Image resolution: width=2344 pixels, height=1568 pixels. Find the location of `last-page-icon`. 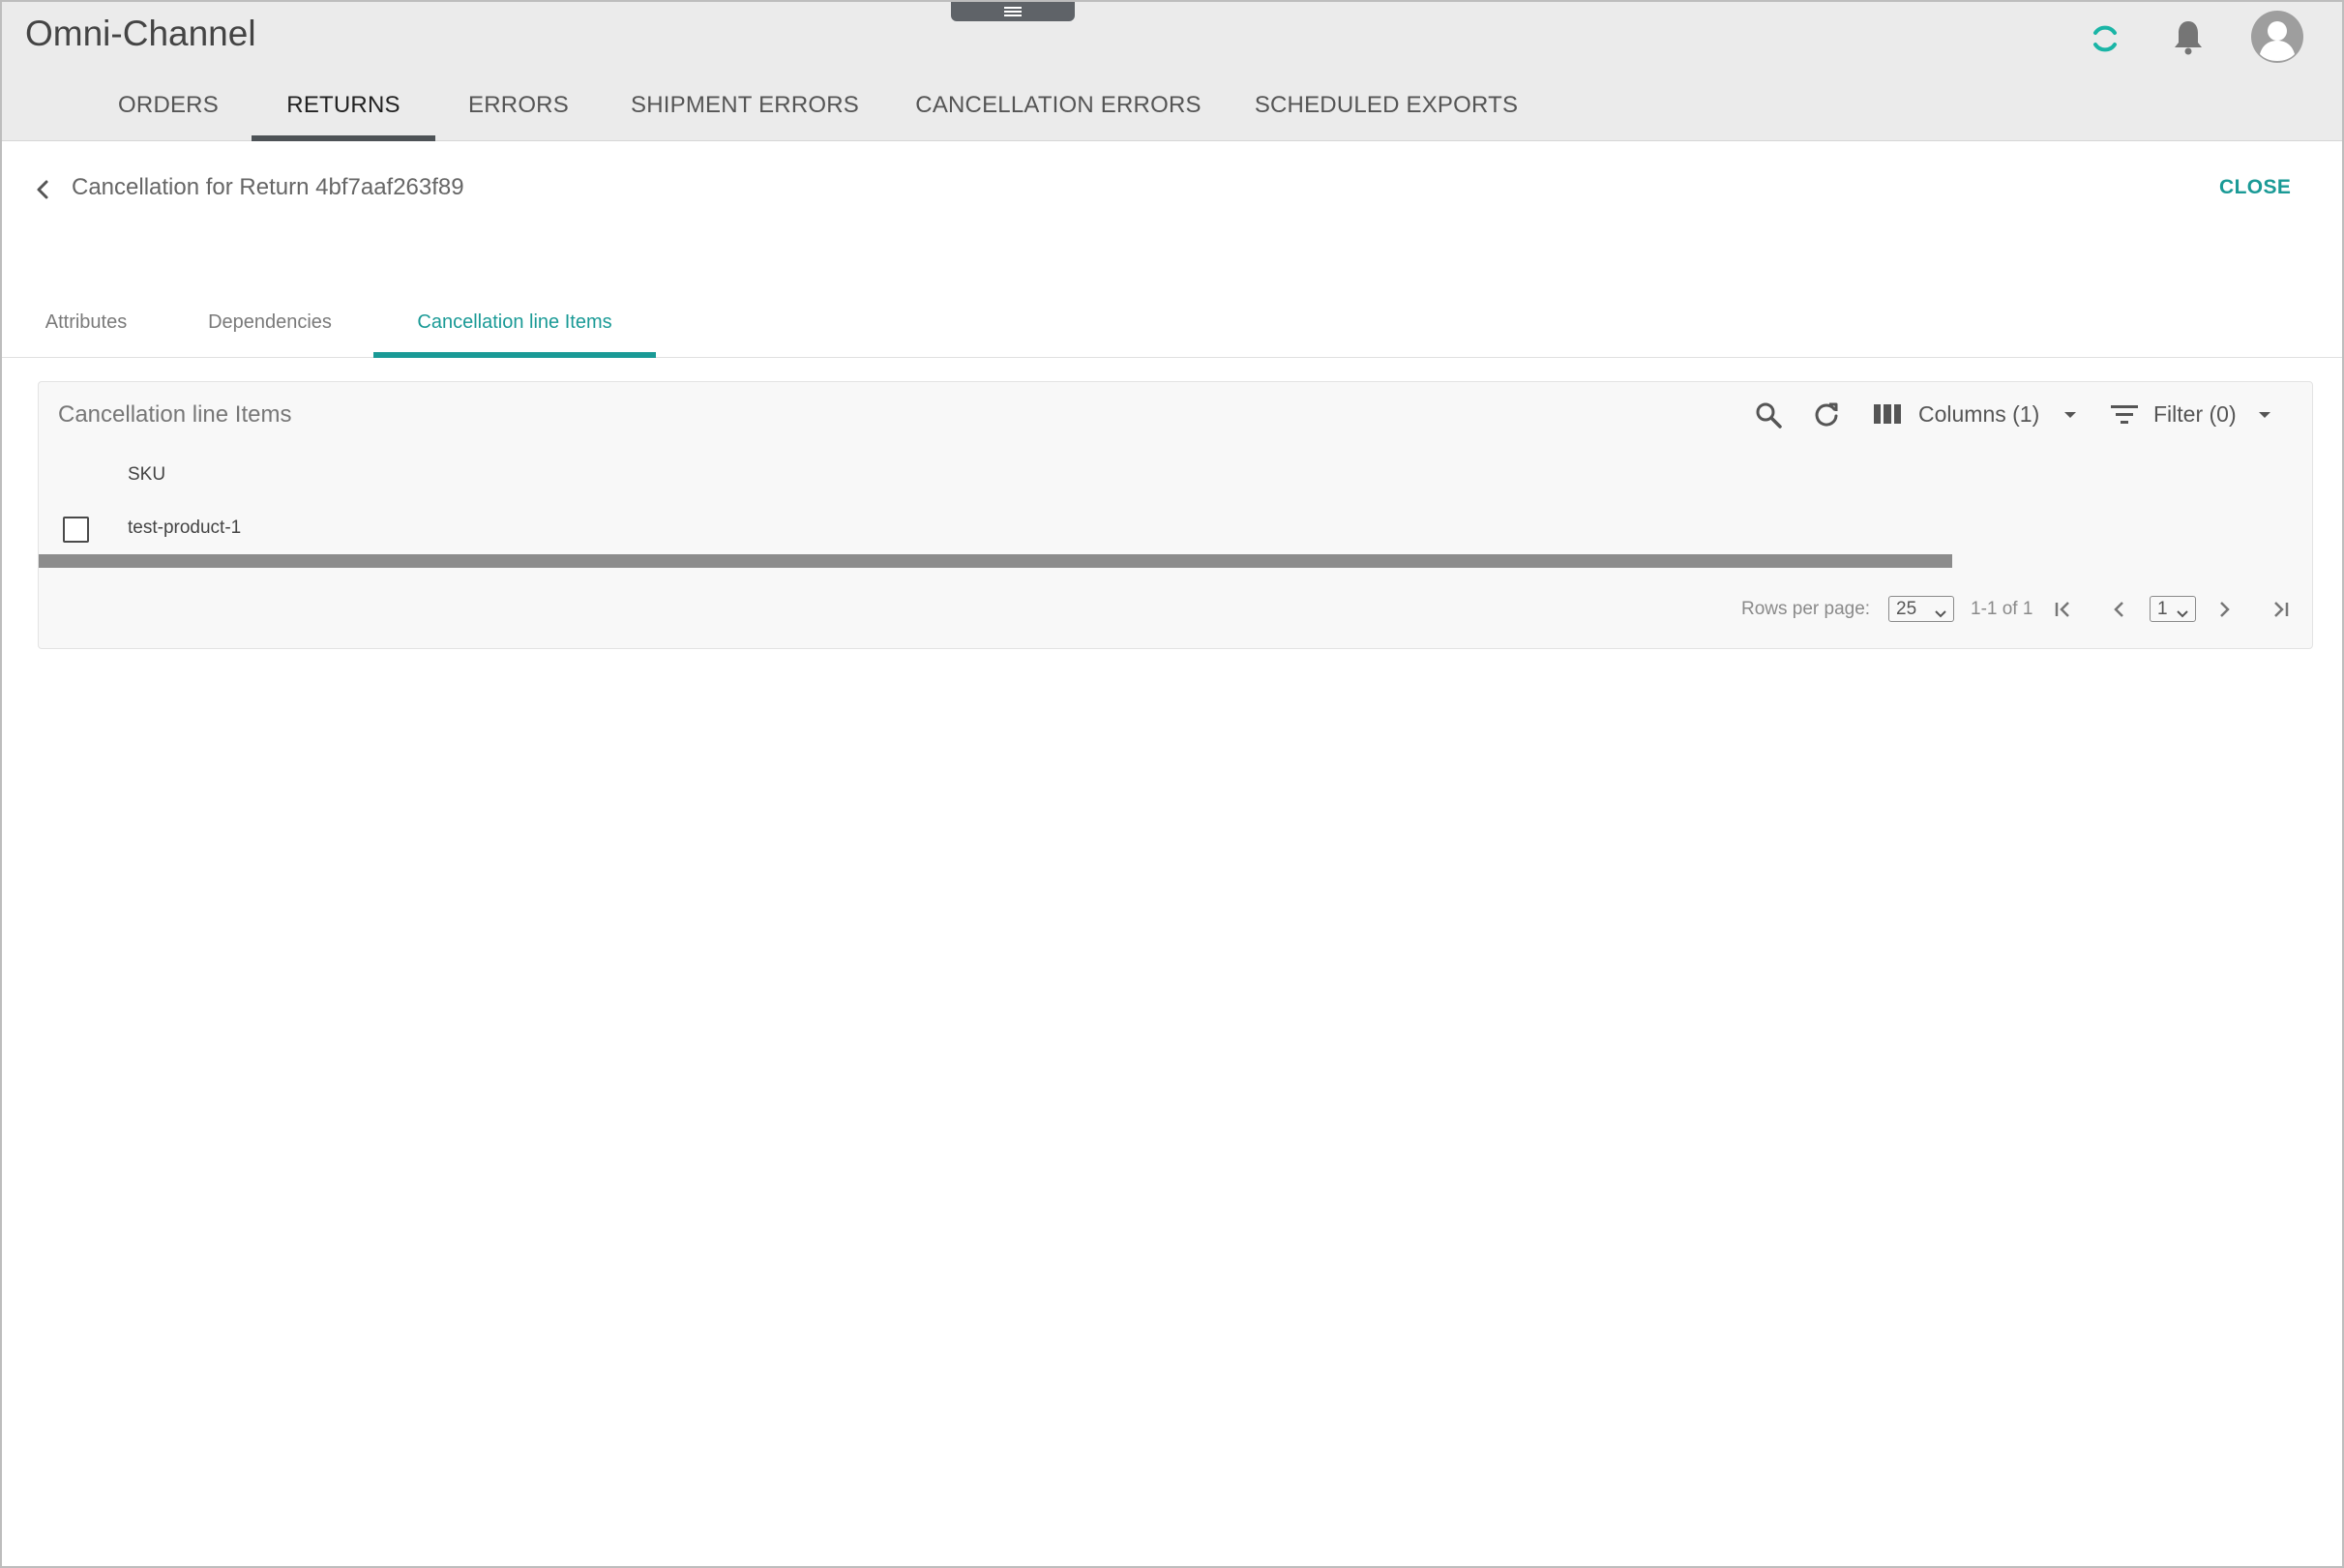

last-page-icon is located at coordinates (2280, 609).